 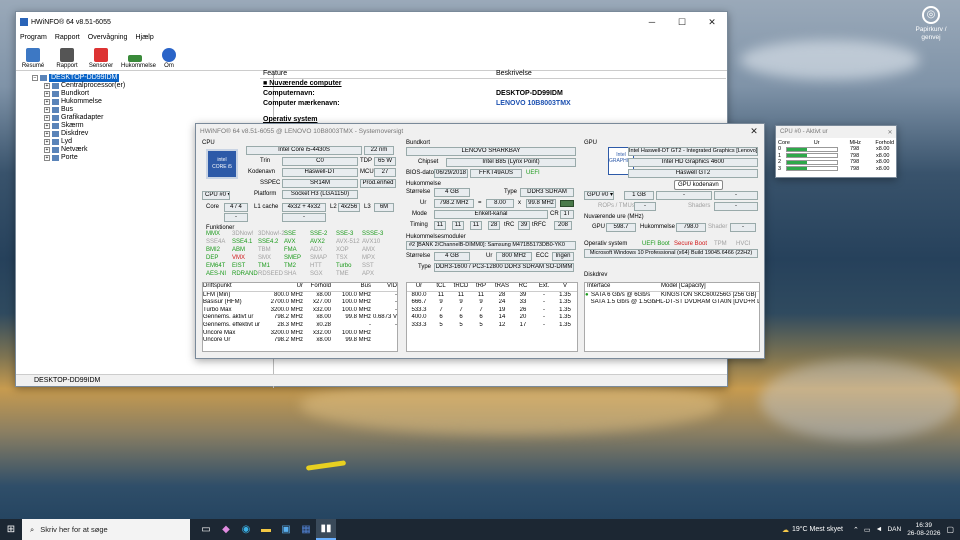 I want to click on maximize-icon: ☐, so click(x=682, y=22).